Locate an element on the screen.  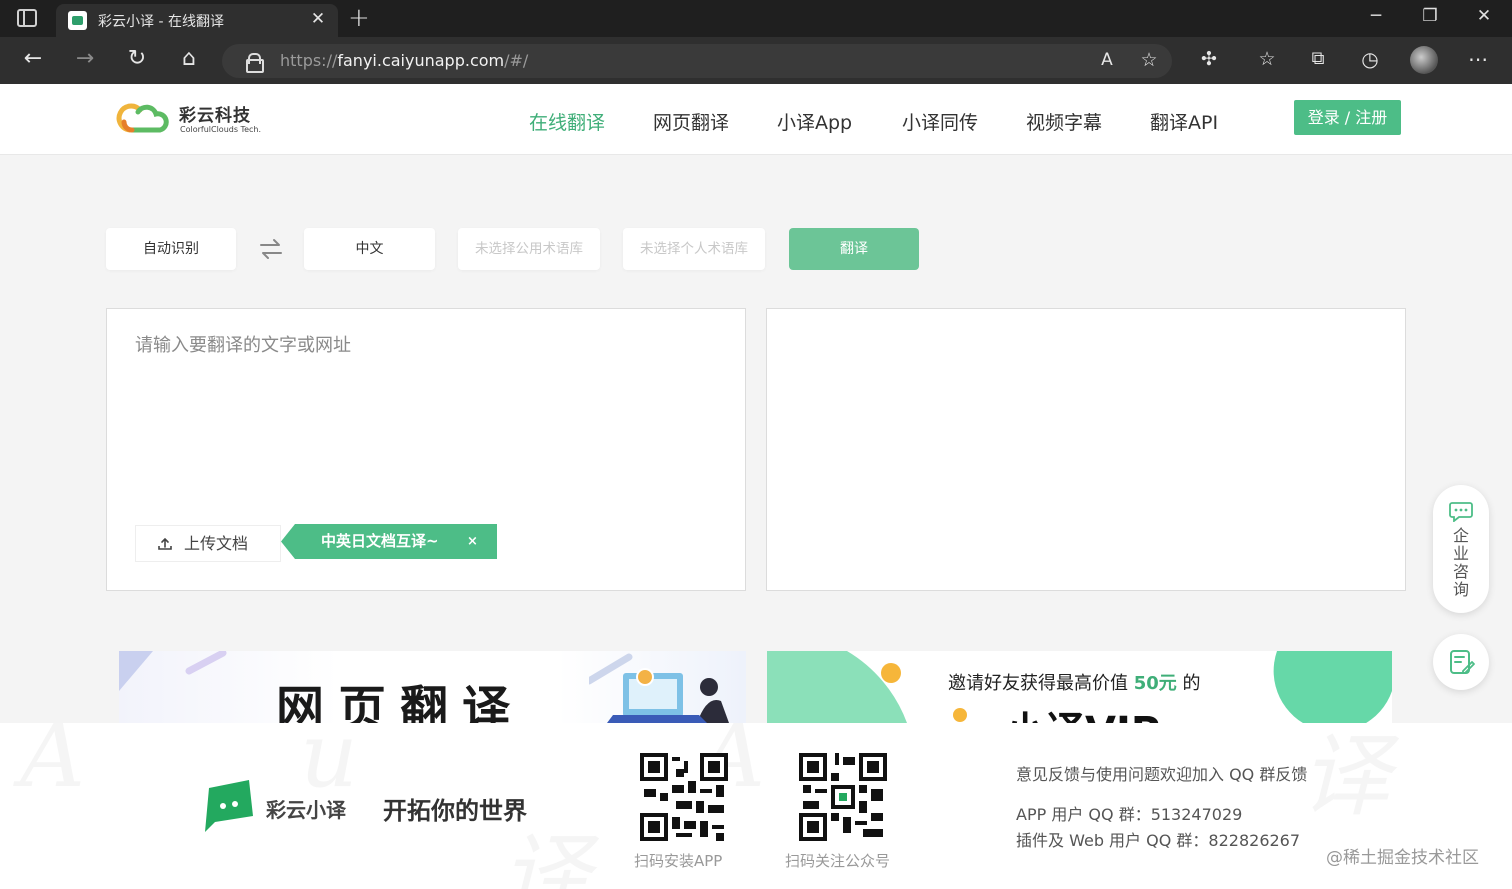
upload-icon is located at coordinates (165, 543).